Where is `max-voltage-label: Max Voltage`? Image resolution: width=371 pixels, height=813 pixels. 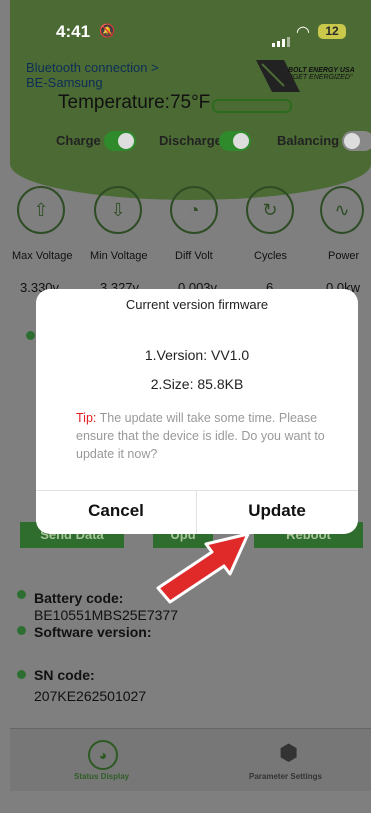
max-voltage-label: Max Voltage is located at coordinates (42, 256).